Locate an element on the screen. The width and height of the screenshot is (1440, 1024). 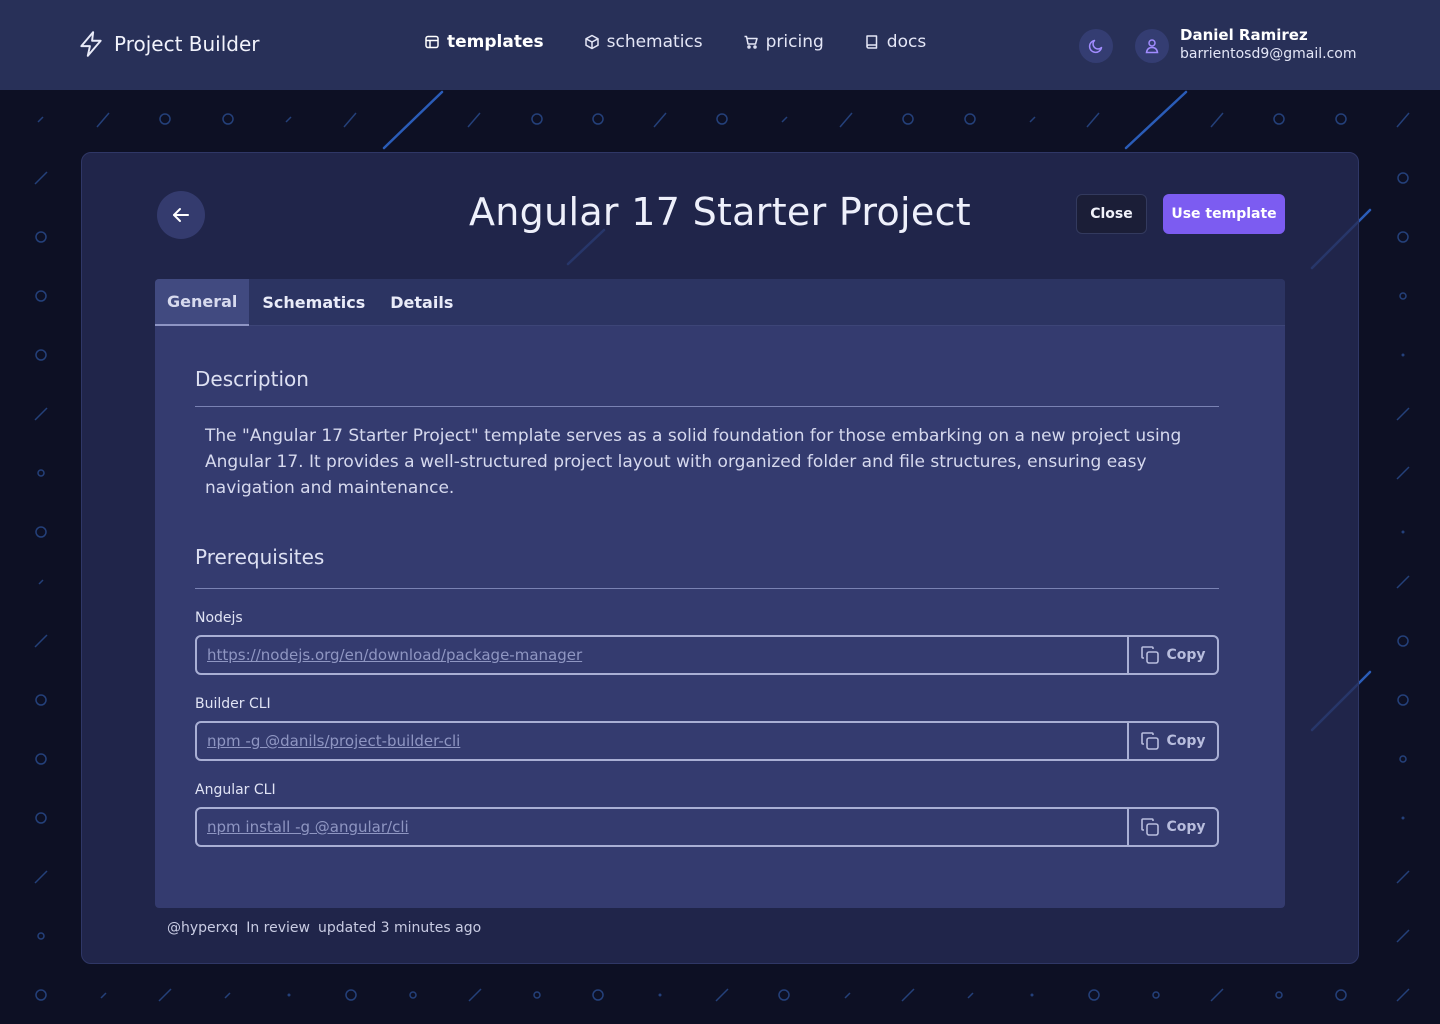
user-info: Daniel Ramirez barrientosd9@gmail.com is located at coordinates (1268, 44).